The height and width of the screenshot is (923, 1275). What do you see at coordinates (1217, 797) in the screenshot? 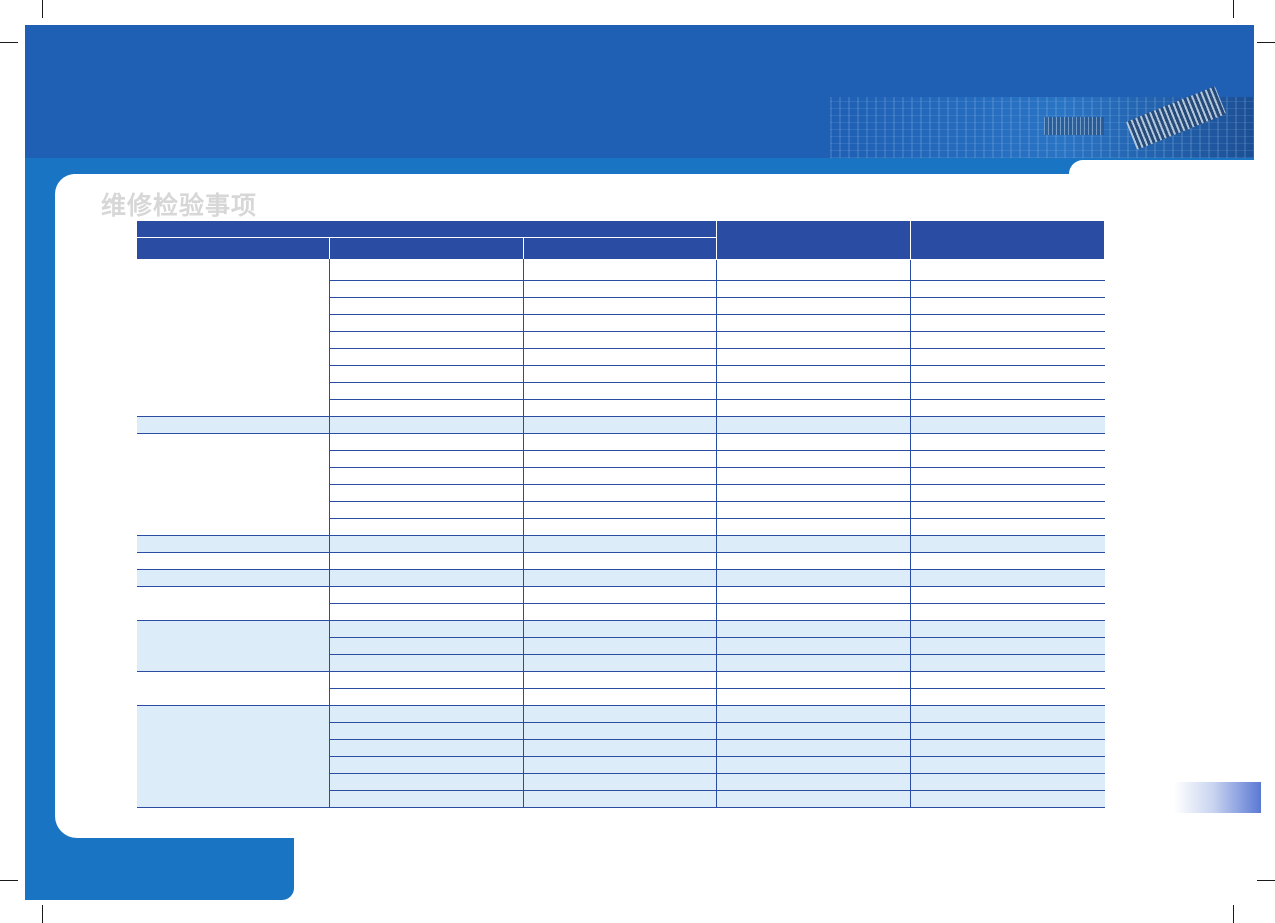
I see `page-number-tab` at bounding box center [1217, 797].